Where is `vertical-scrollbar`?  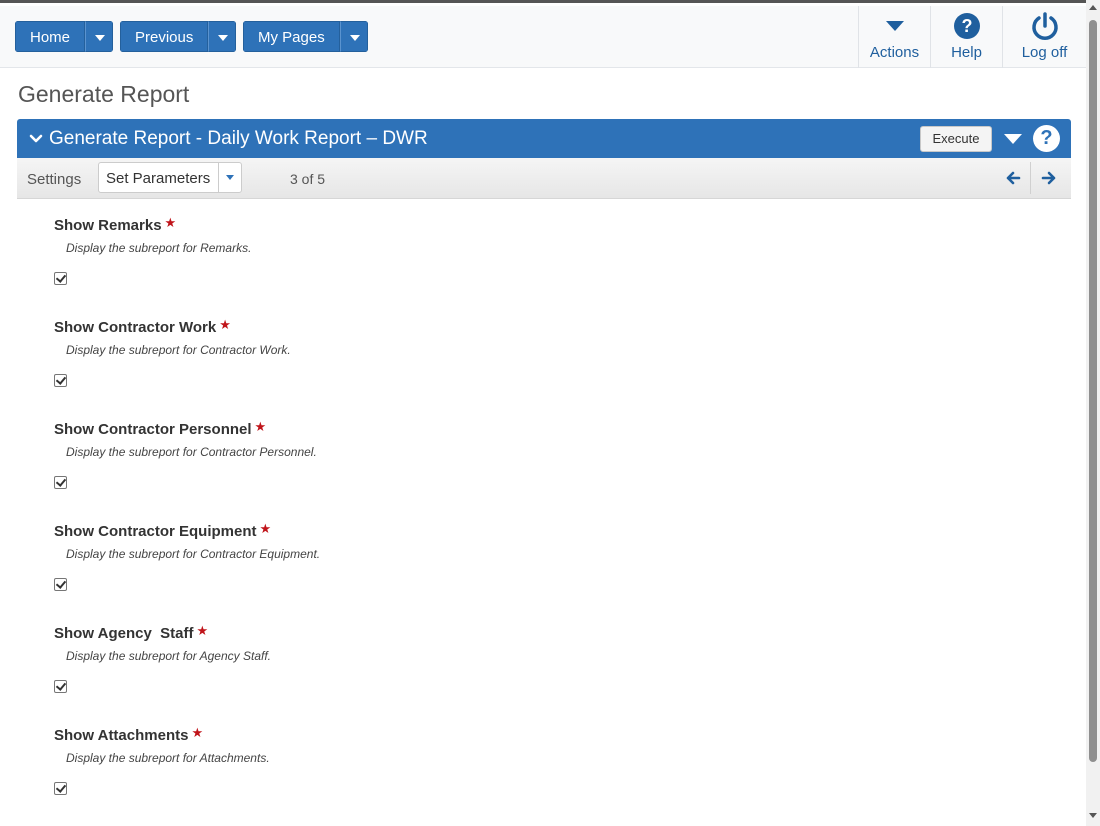
vertical-scrollbar is located at coordinates (1093, 413).